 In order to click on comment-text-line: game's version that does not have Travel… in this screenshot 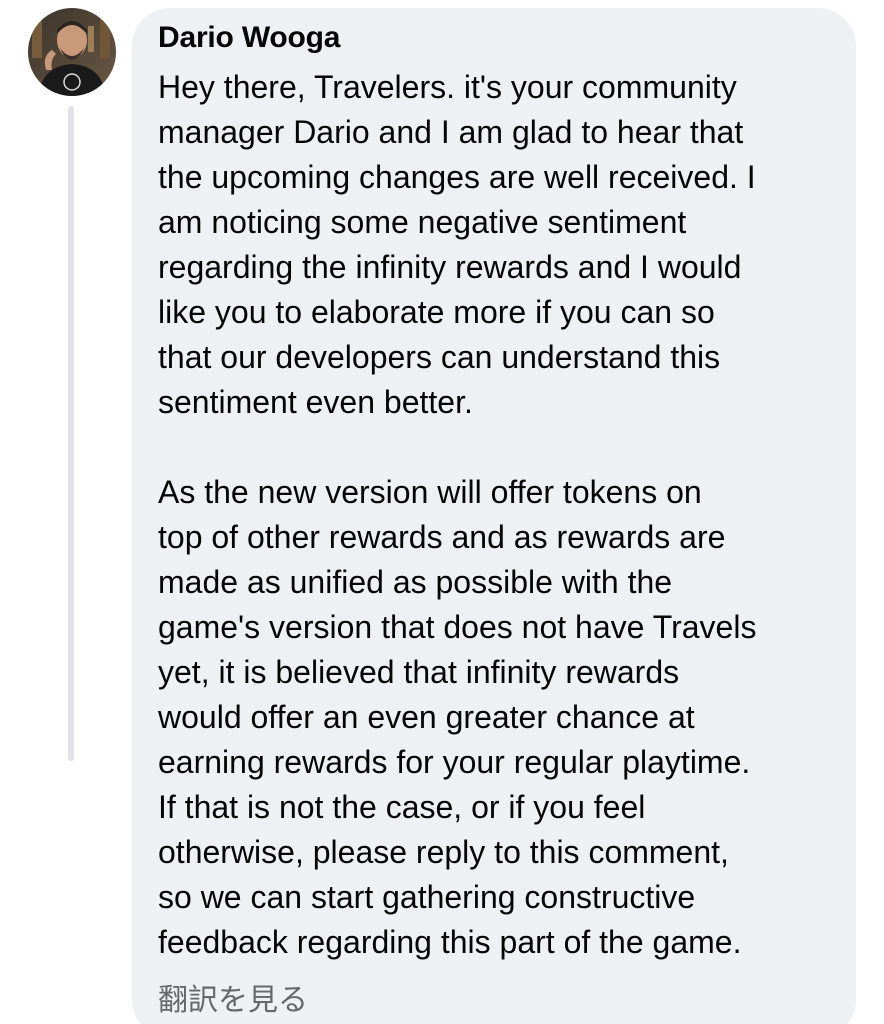, I will do `click(457, 627)`.